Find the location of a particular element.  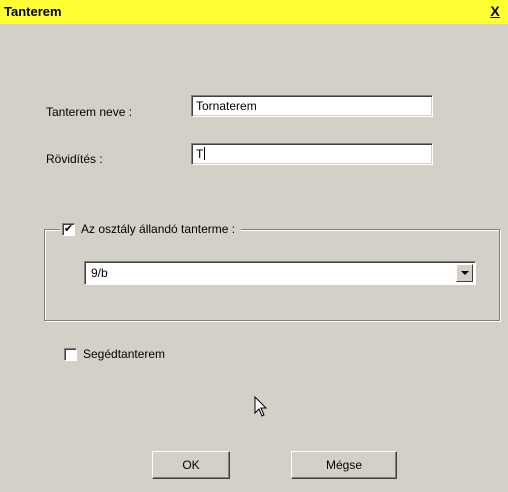

abbr-label: Rövidítés : is located at coordinates (74, 159).